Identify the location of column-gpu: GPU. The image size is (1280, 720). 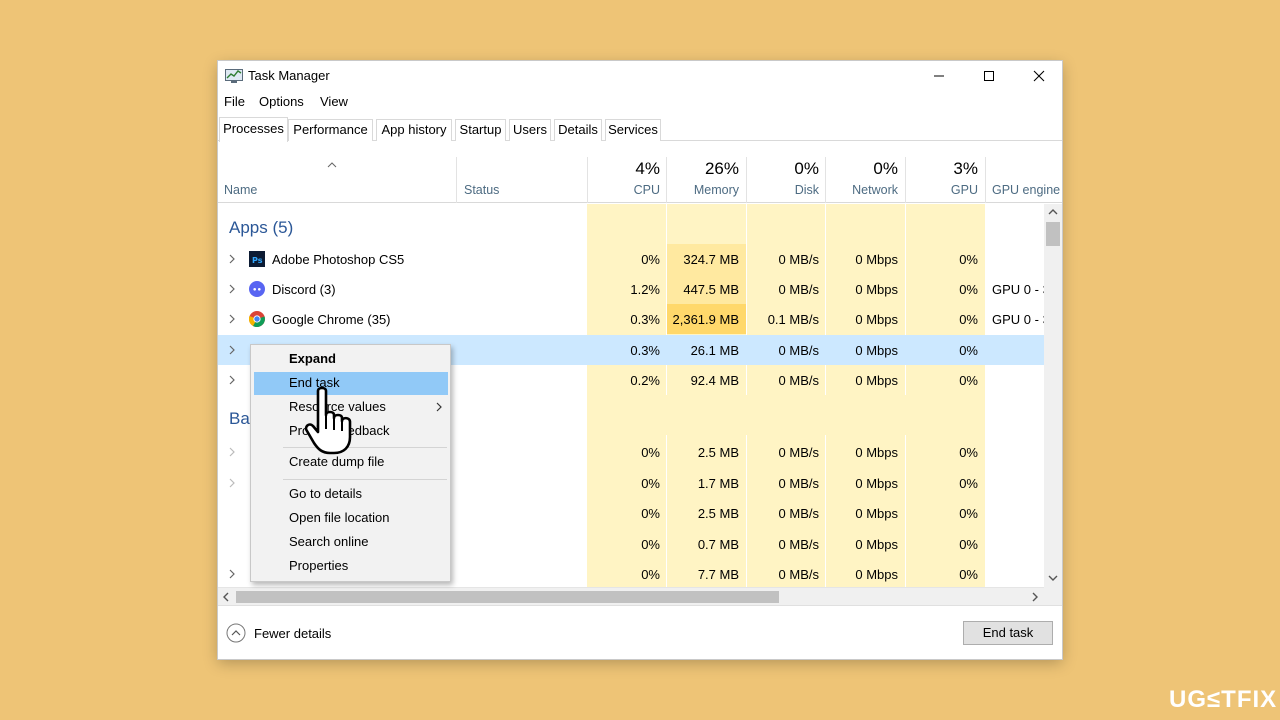
(942, 190).